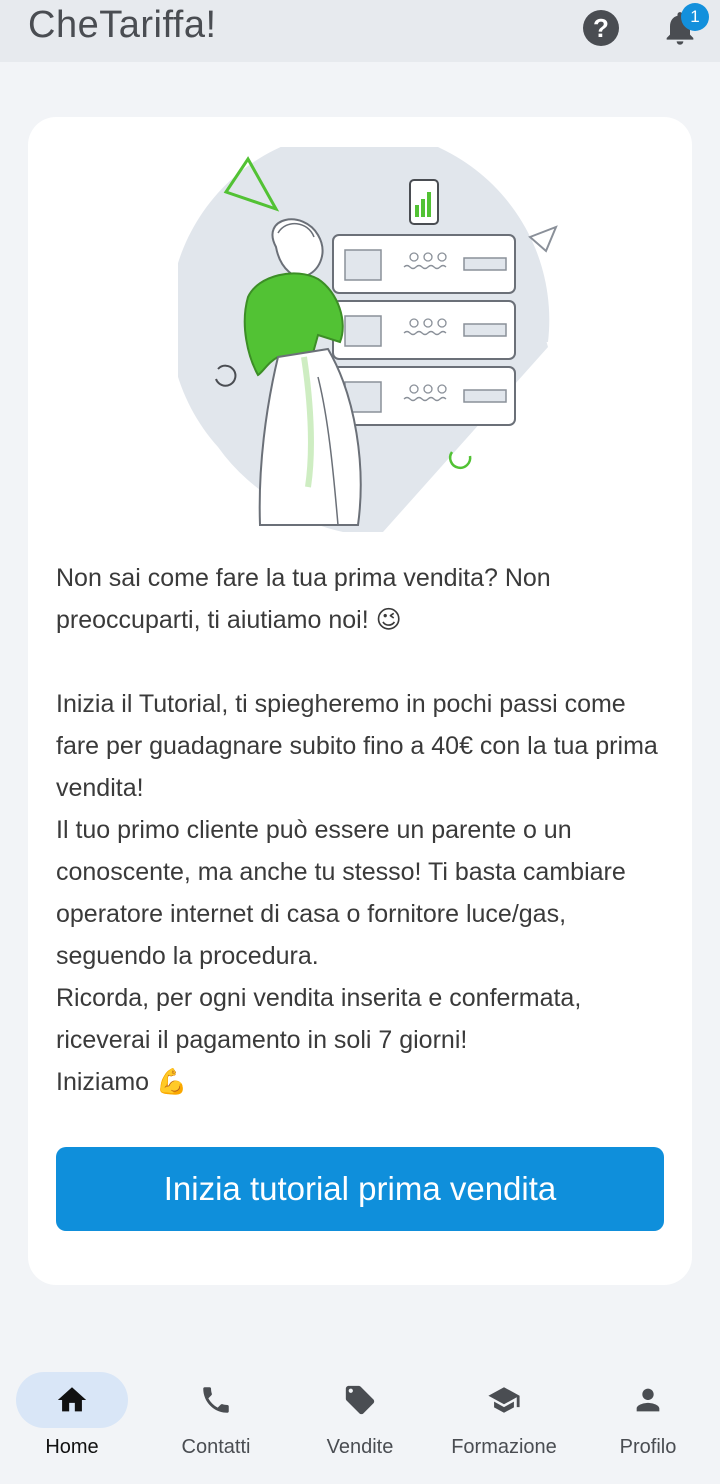 This screenshot has height=1484, width=720. Describe the element at coordinates (216, 1400) in the screenshot. I see `phone-icon` at that location.